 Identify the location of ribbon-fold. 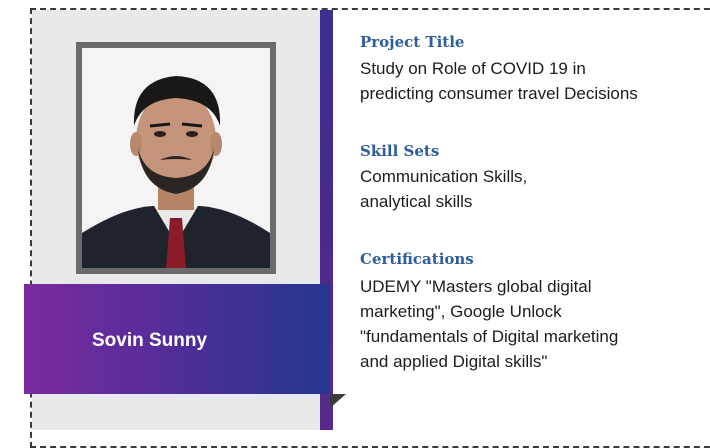
(338, 401).